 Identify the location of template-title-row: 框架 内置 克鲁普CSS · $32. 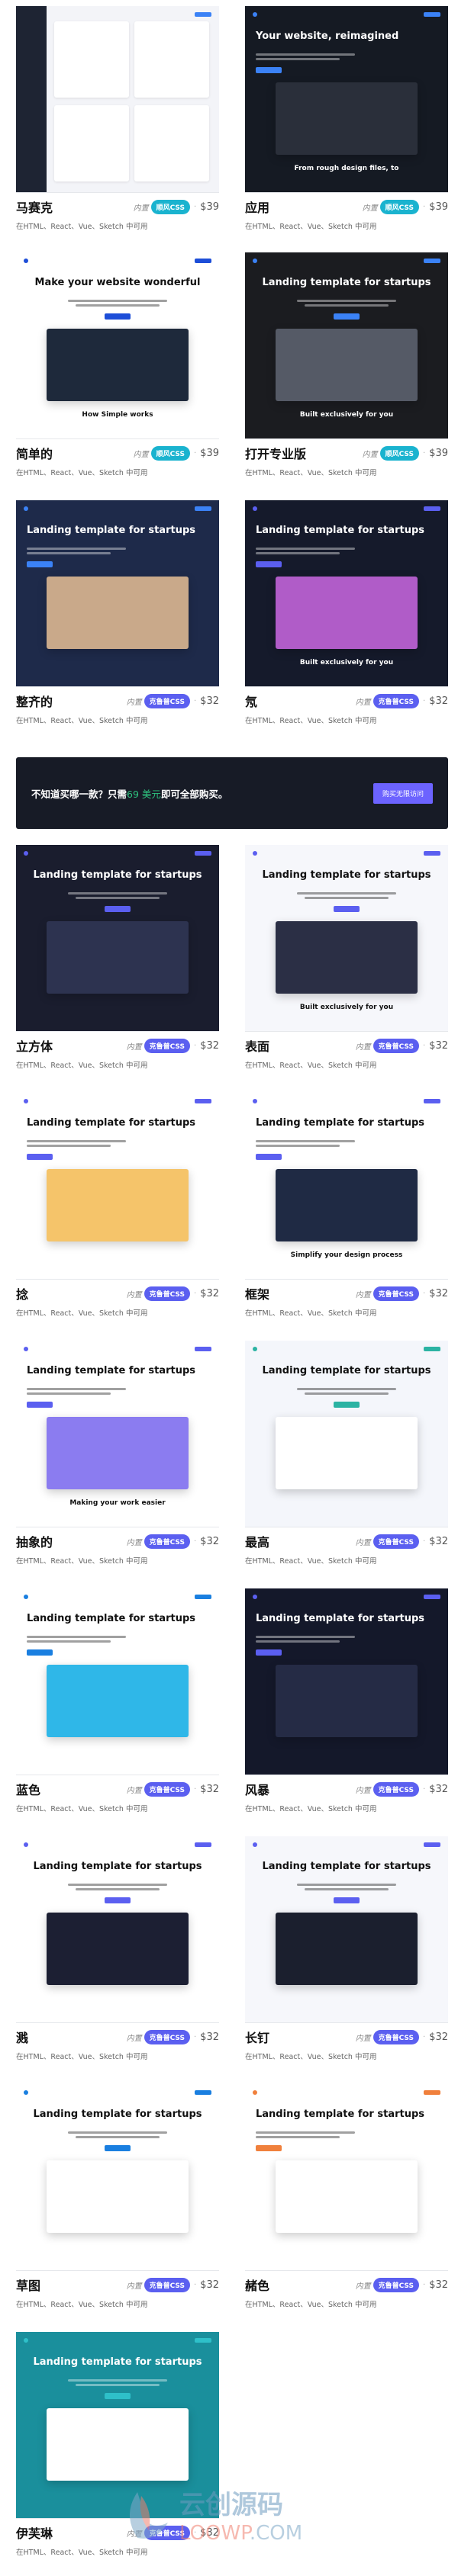
(346, 1293).